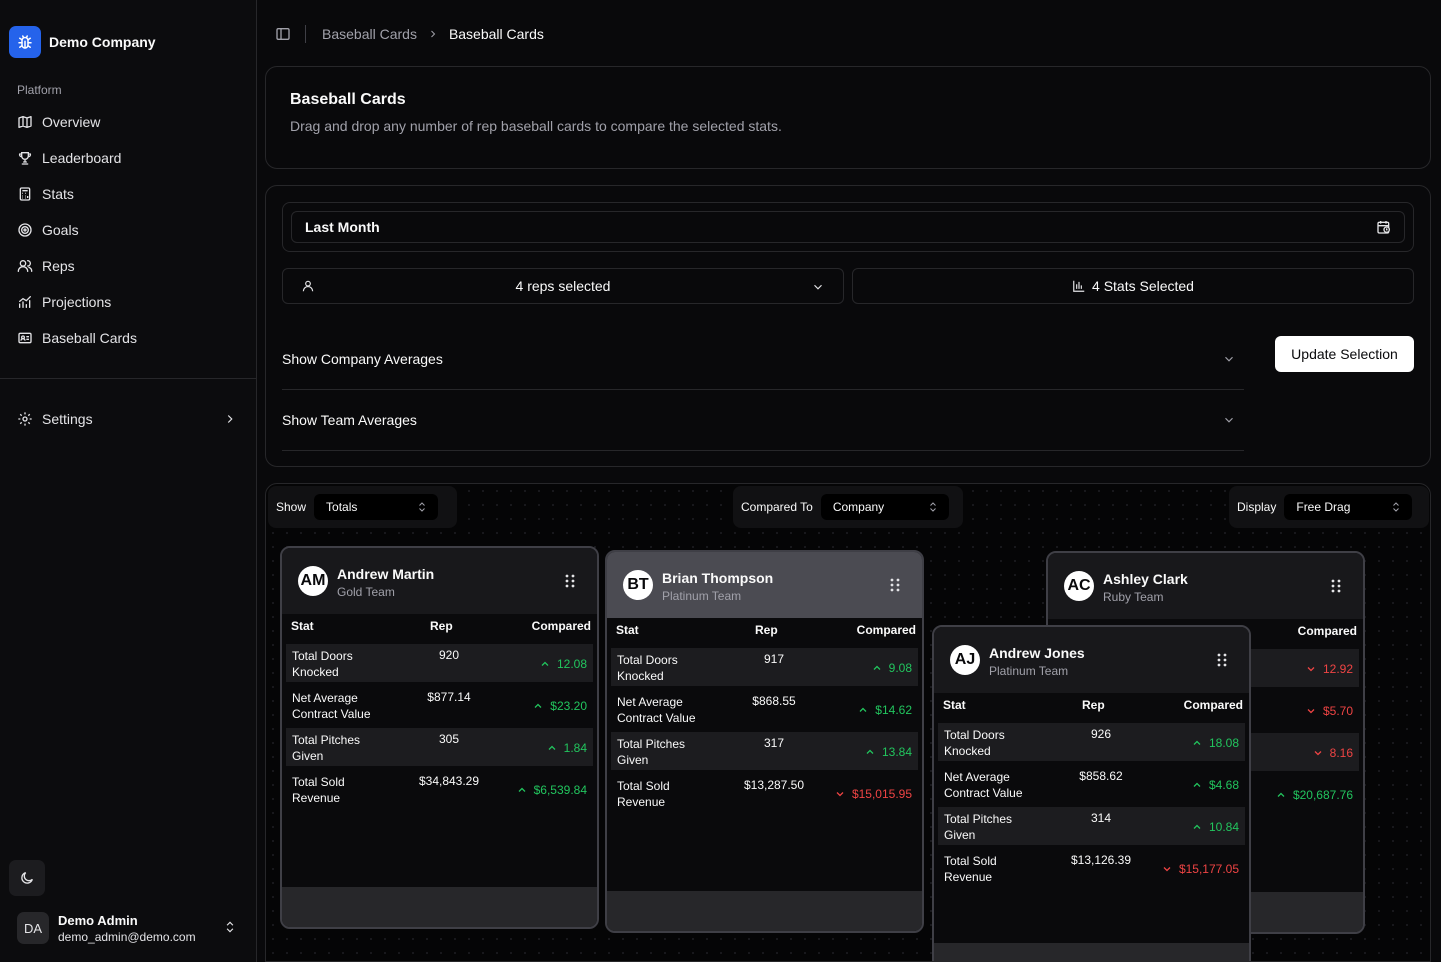 The height and width of the screenshot is (962, 1441). I want to click on compared-amount: 8.16, so click(1341, 753).